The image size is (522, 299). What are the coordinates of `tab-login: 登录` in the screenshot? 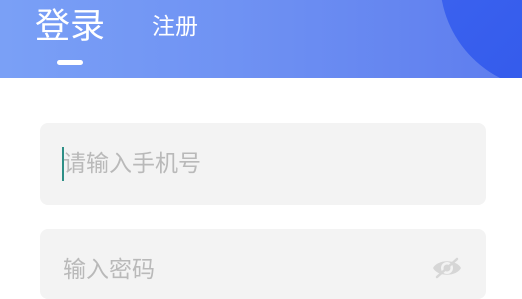 It's located at (70, 27).